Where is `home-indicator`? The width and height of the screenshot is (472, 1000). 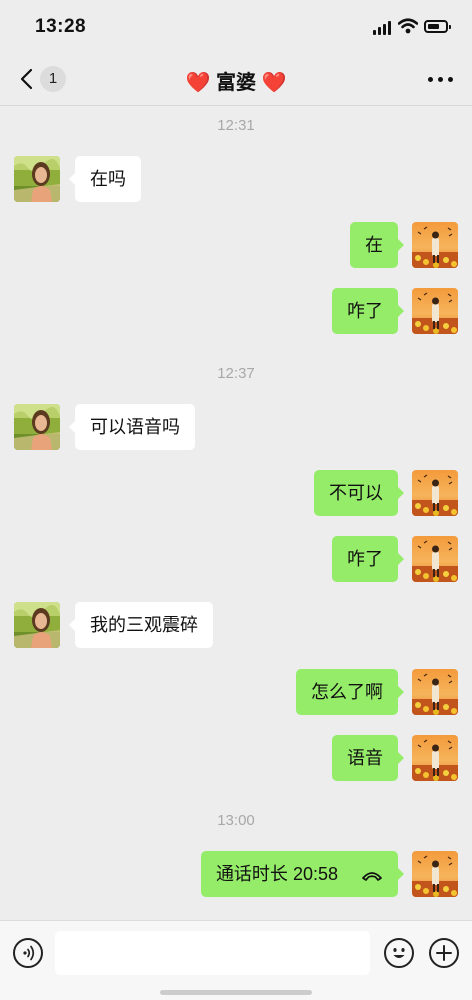 home-indicator is located at coordinates (236, 992).